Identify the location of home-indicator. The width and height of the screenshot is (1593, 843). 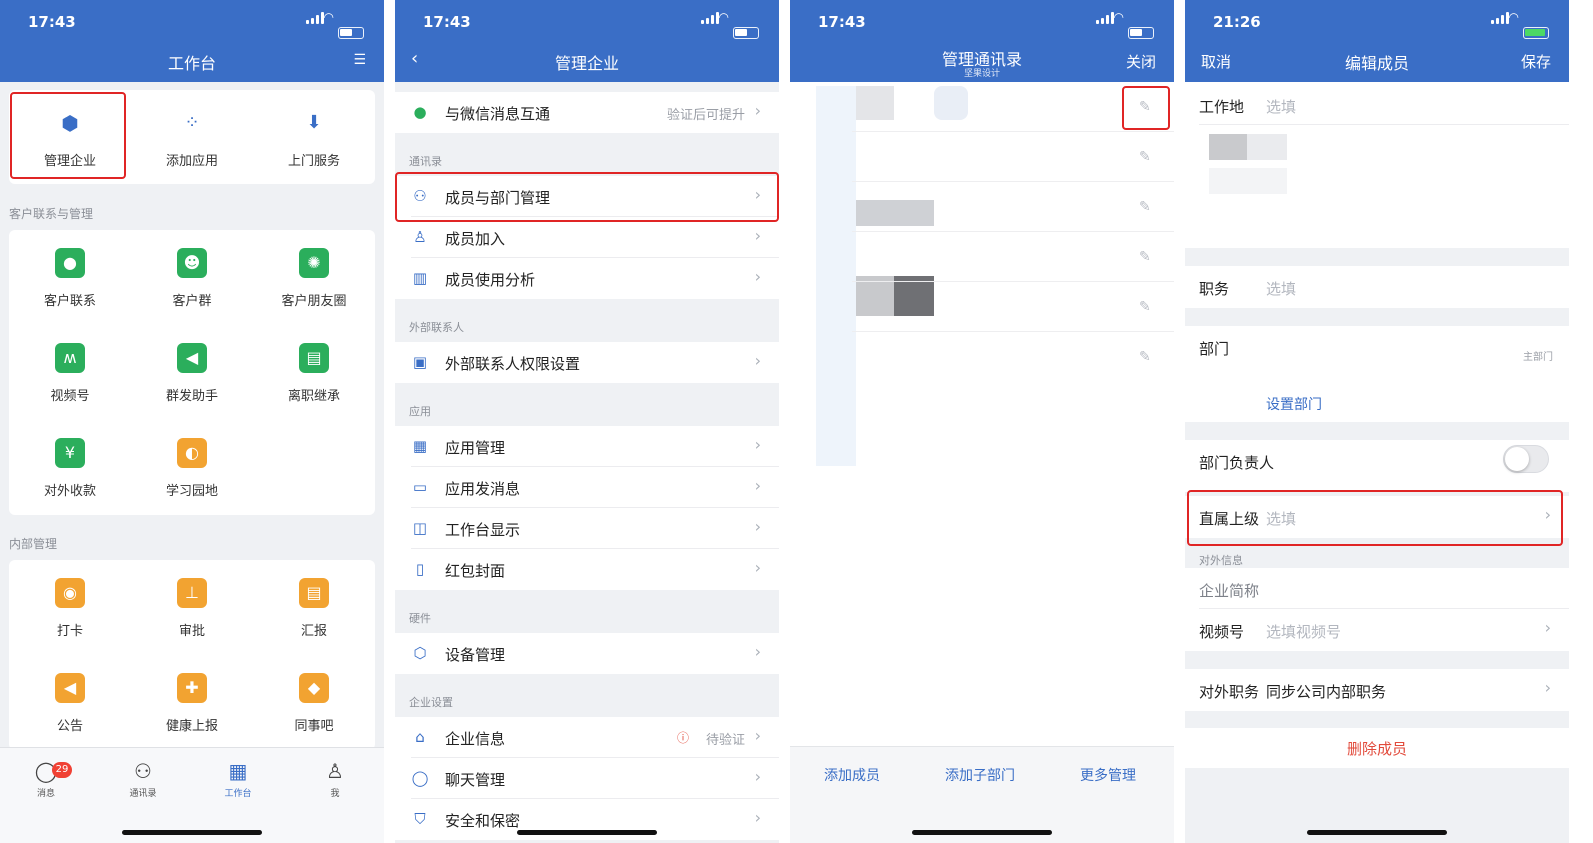
(1377, 832).